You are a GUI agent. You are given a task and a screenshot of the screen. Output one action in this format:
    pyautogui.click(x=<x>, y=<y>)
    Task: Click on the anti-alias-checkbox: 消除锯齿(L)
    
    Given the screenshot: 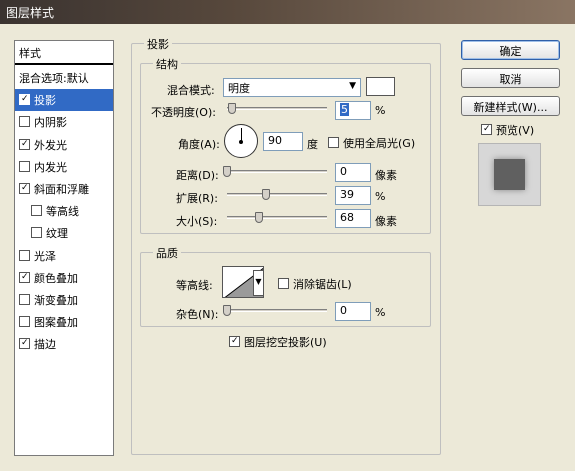 What is the action you would take?
    pyautogui.click(x=315, y=284)
    